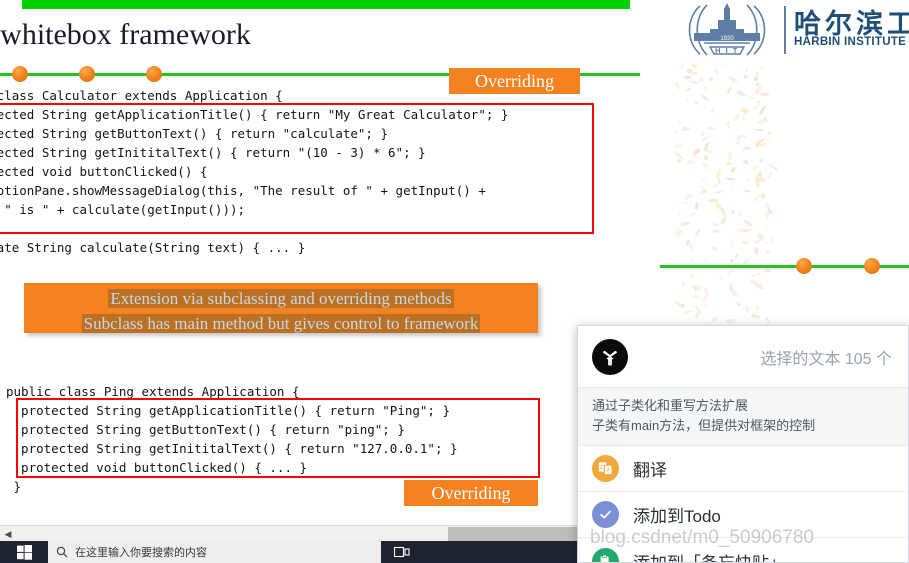 This screenshot has height=563, width=909. What do you see at coordinates (727, 31) in the screenshot?
I see `hit-emblem-icon: 1920 H I T` at bounding box center [727, 31].